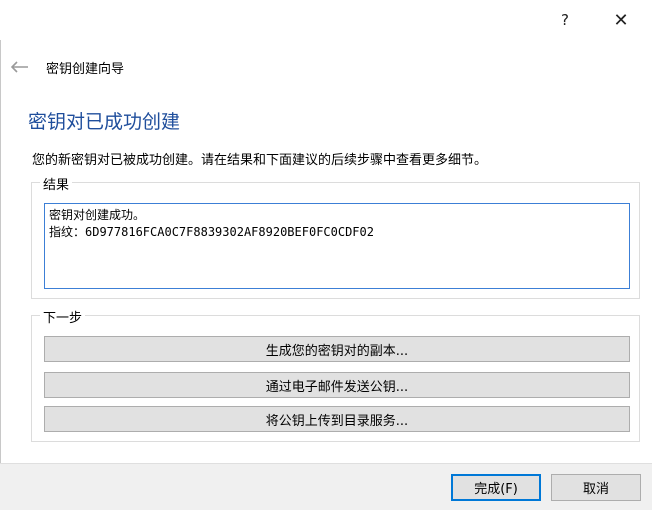 The image size is (652, 510). I want to click on page-title: 密钥对已成功创建, so click(104, 122).